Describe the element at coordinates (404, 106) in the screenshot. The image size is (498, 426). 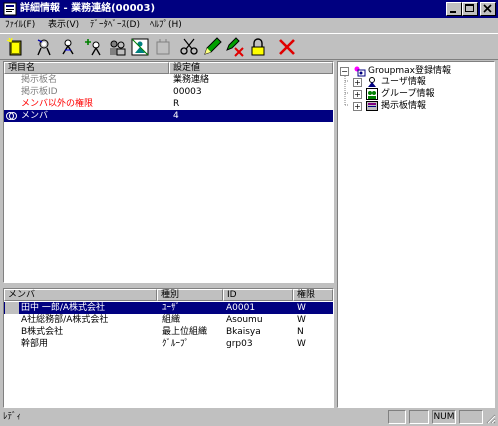
I see `tree-item-label: 掲示板情報` at that location.